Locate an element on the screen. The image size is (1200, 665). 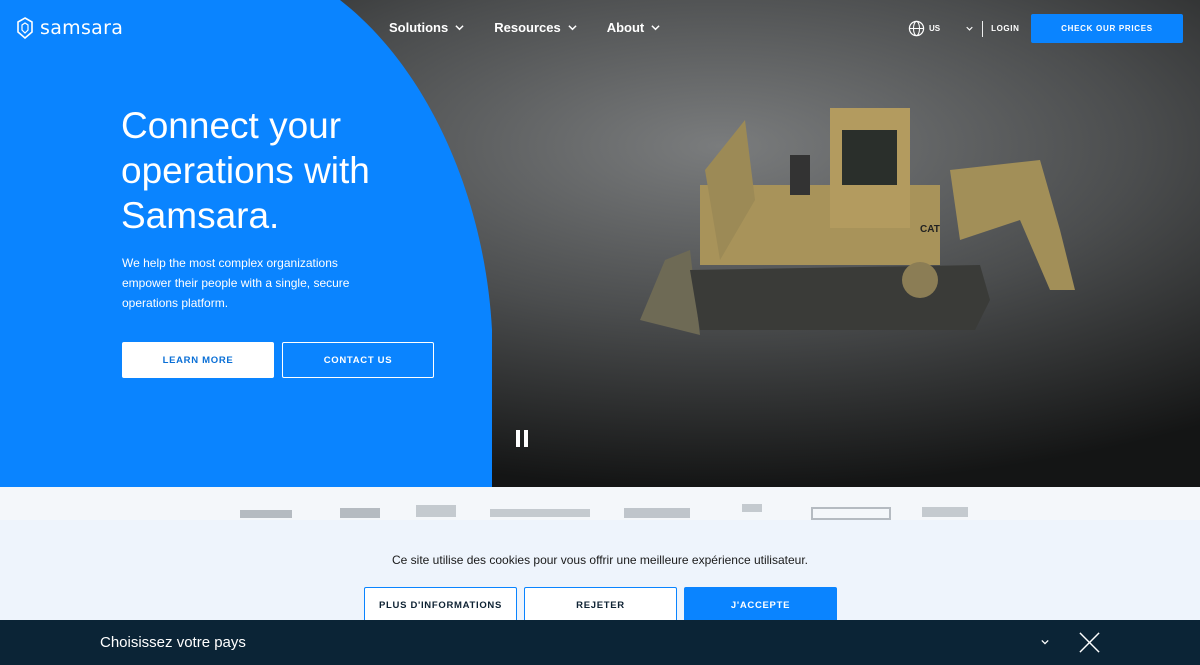
nav-solutions: Solutions is located at coordinates (426, 27).